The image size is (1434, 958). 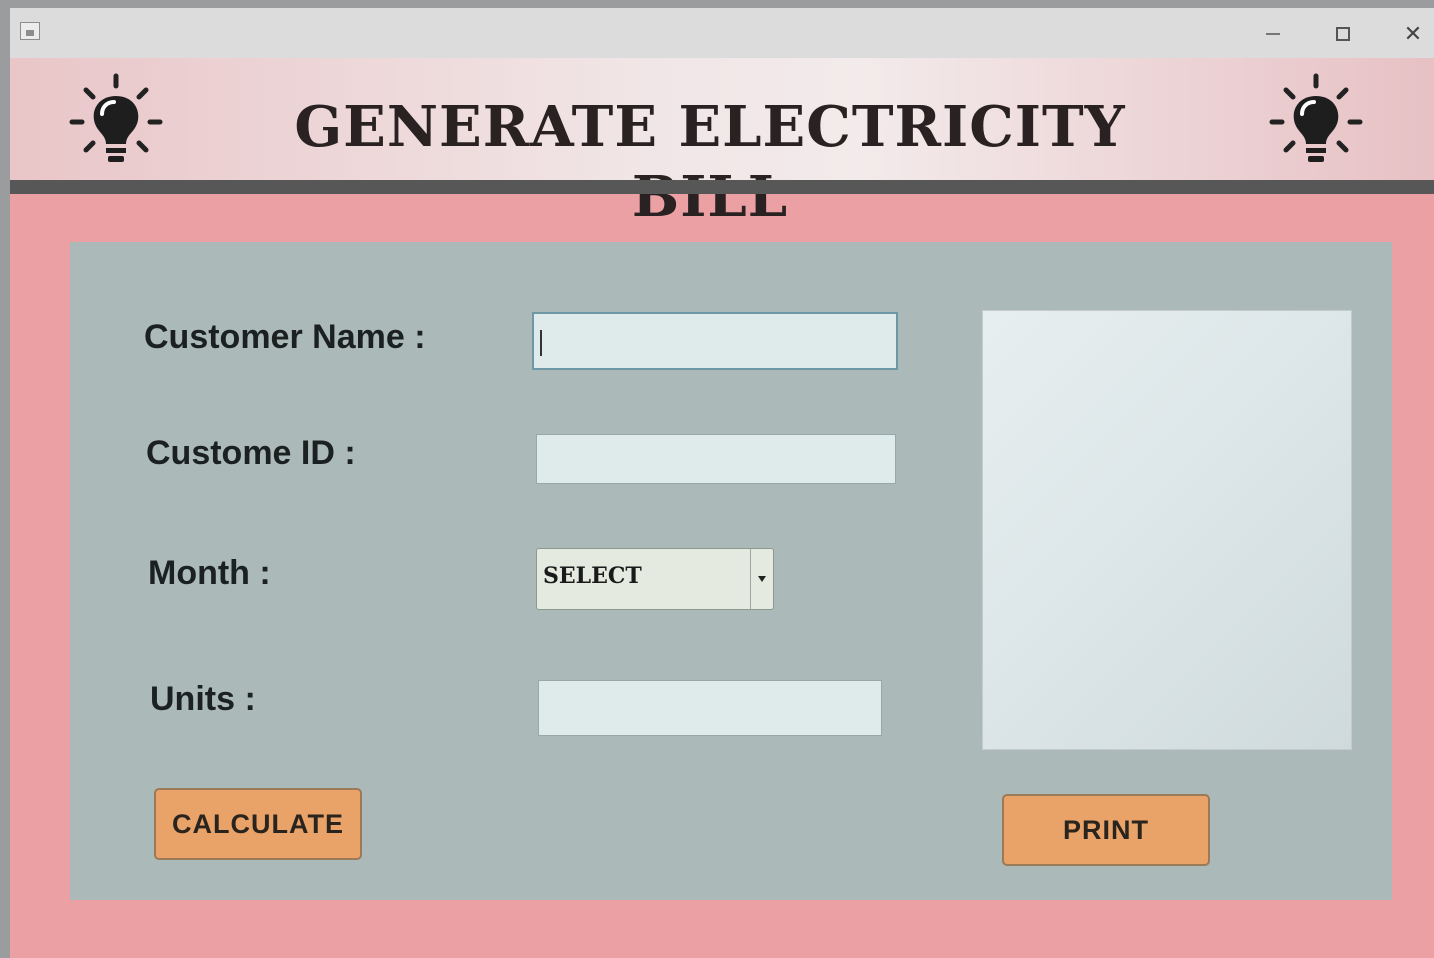 What do you see at coordinates (30, 31) in the screenshot?
I see `java-app-icon` at bounding box center [30, 31].